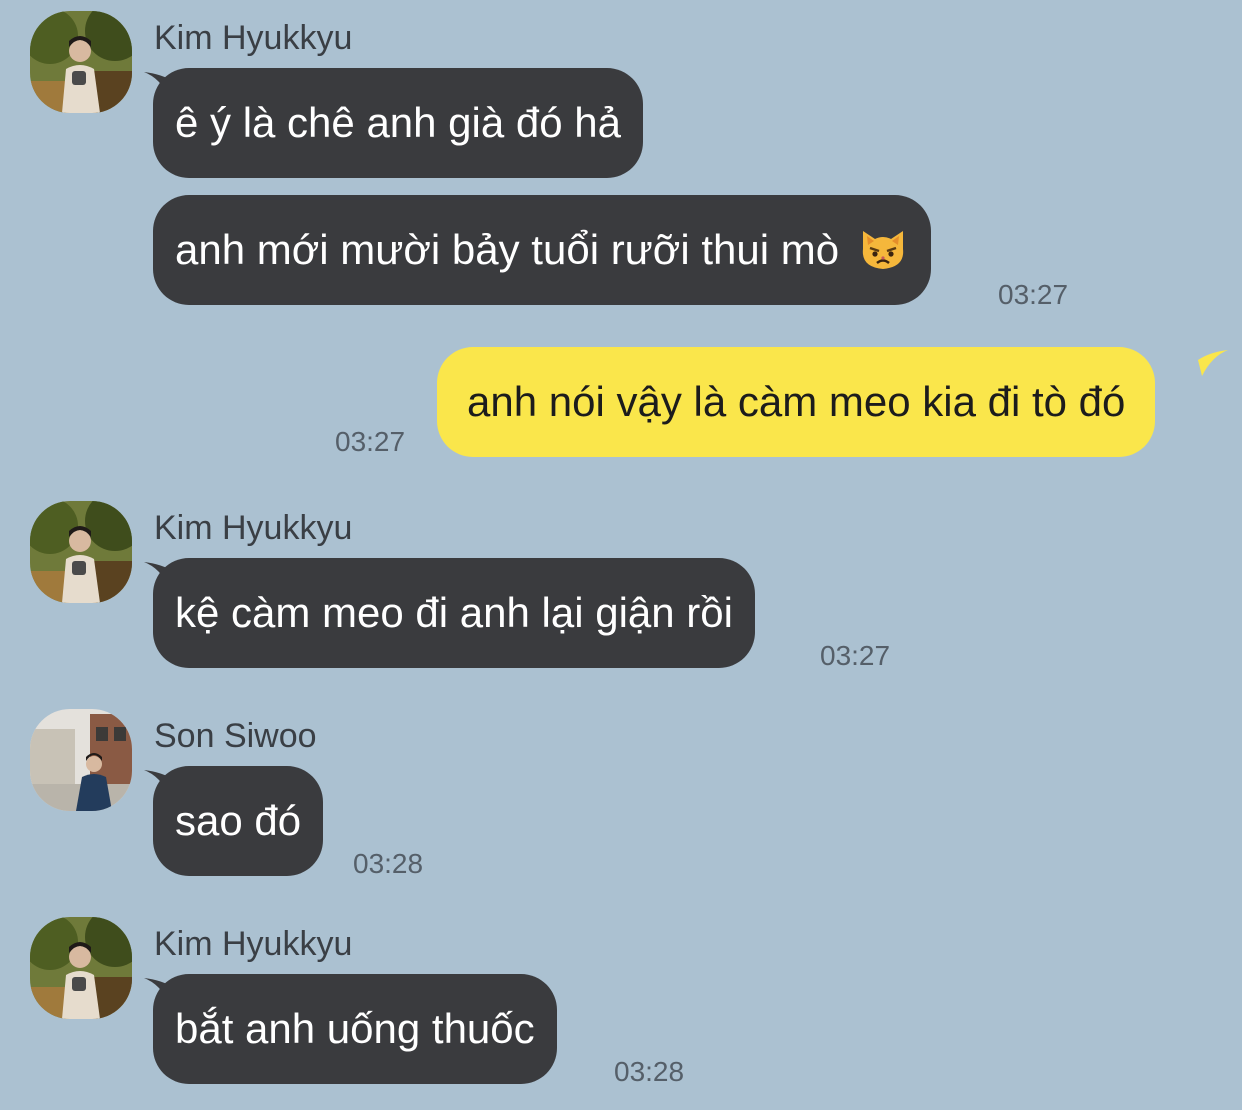 Image resolution: width=1242 pixels, height=1110 pixels. I want to click on avatar-son-siwoo, so click(81, 760).